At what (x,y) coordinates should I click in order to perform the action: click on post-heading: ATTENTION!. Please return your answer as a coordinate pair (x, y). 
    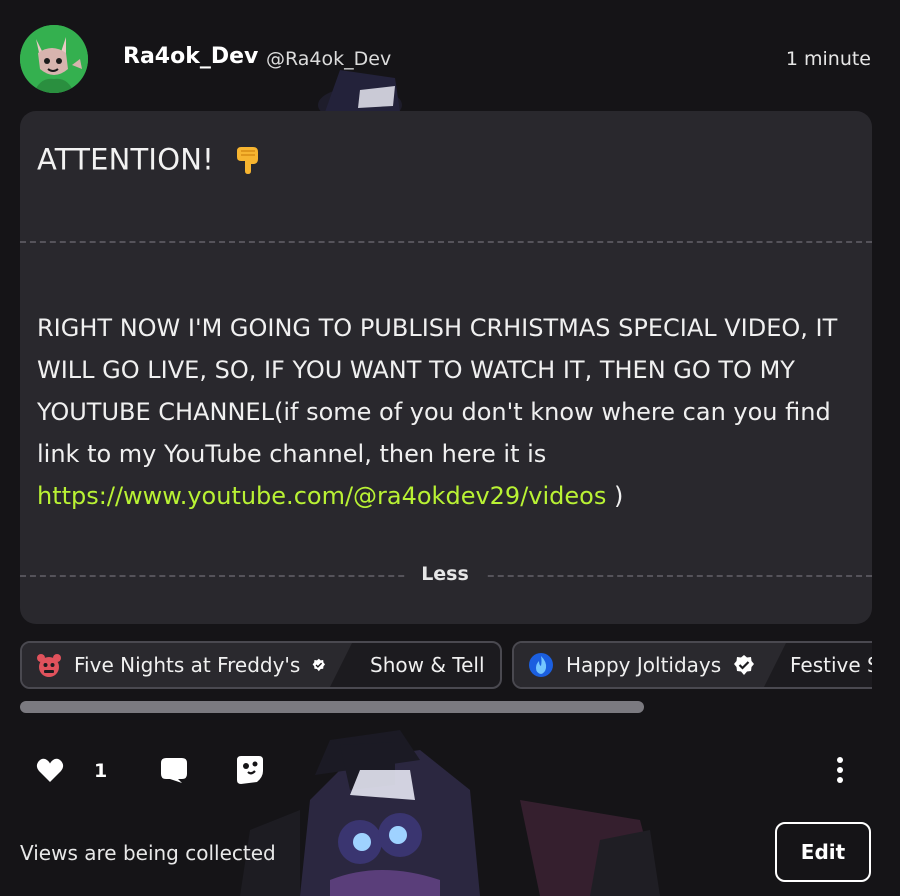
    Looking at the image, I should click on (151, 161).